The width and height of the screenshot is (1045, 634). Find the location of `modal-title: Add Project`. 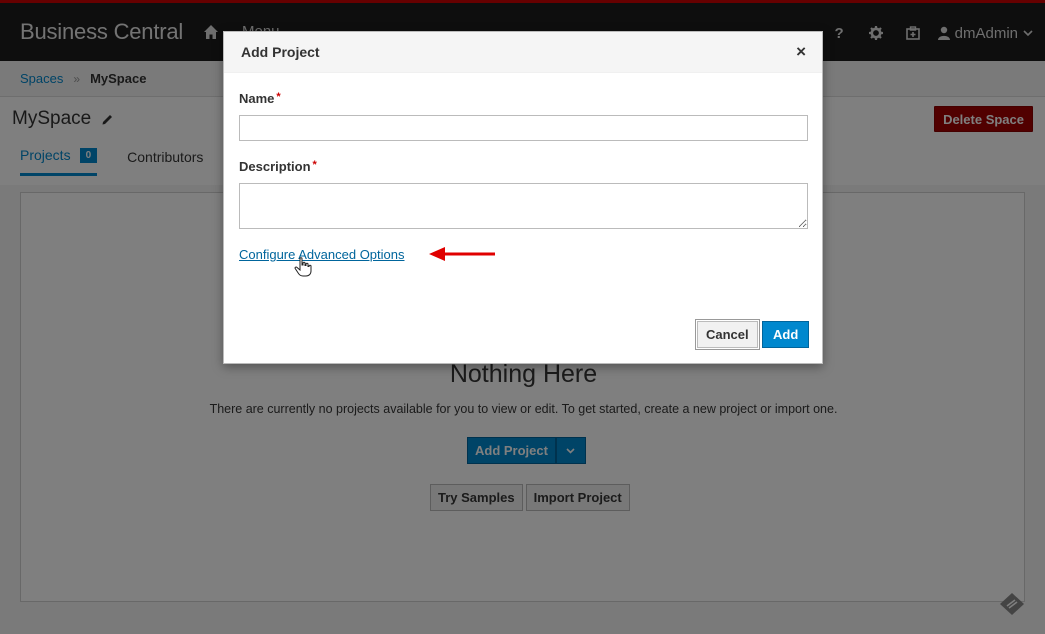

modal-title: Add Project is located at coordinates (280, 52).